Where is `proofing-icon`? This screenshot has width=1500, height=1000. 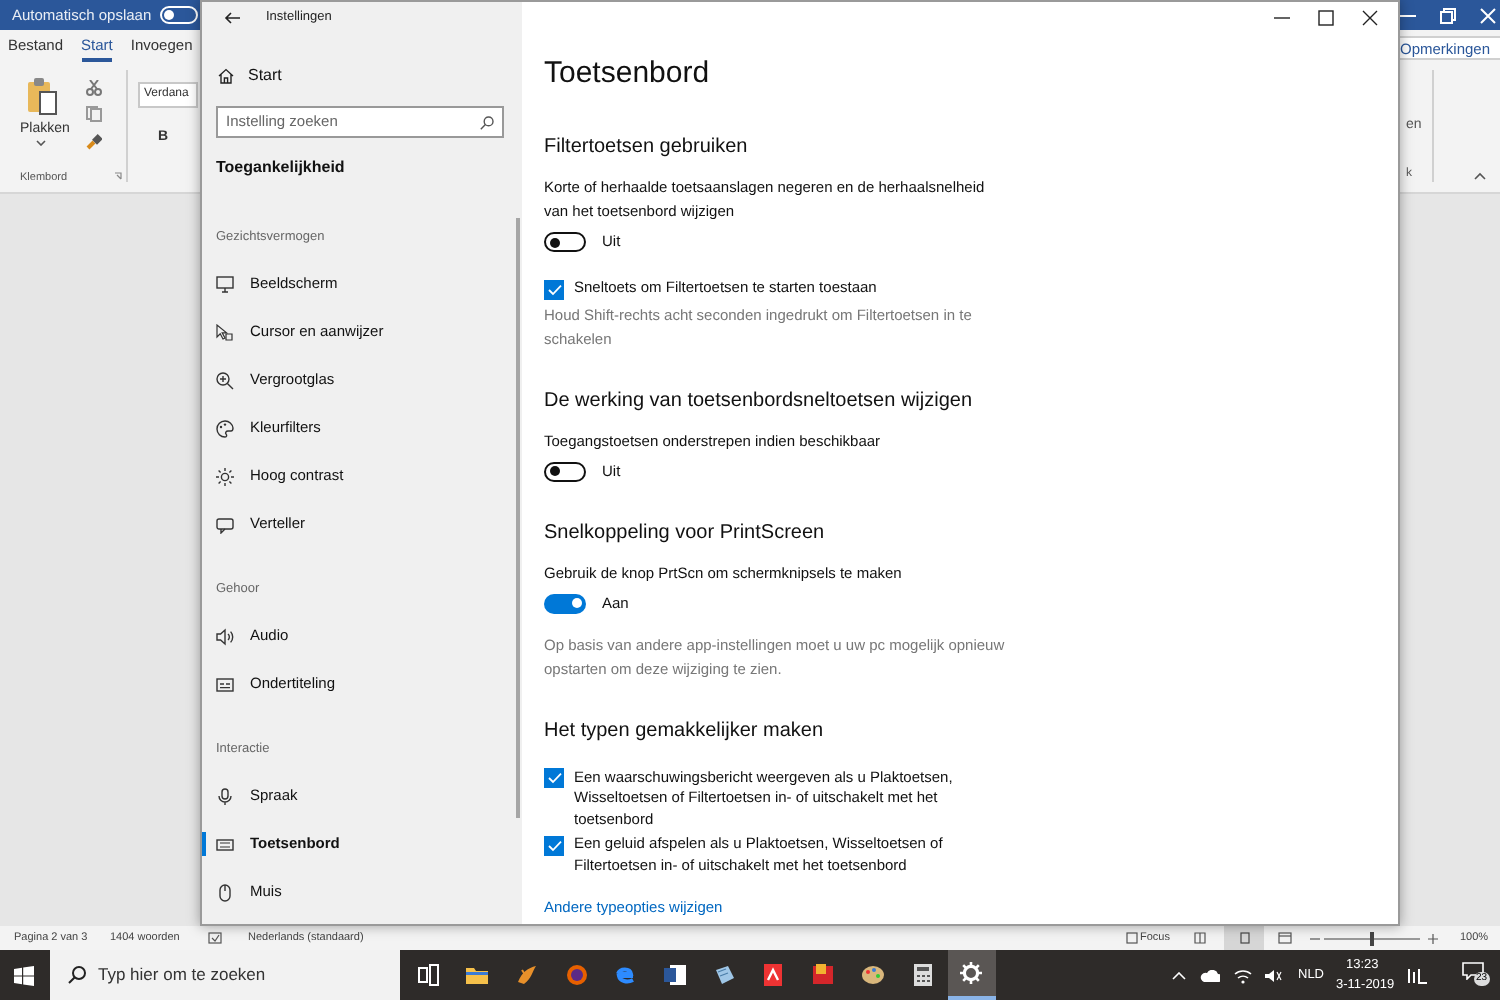
proofing-icon is located at coordinates (215, 938).